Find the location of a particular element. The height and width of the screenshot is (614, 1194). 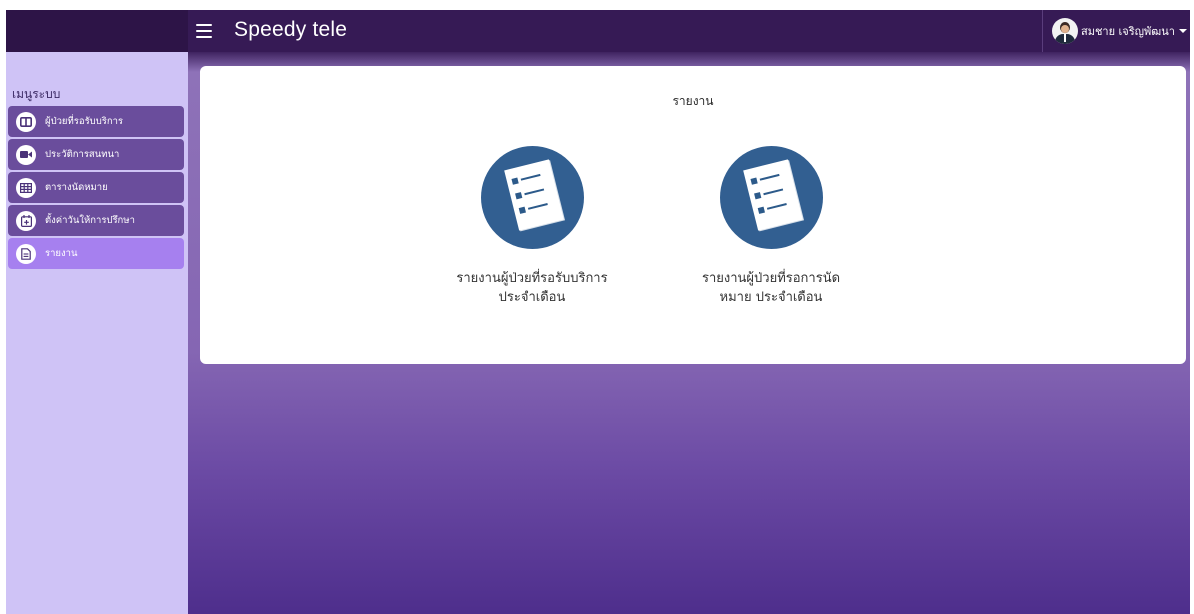

app-title: Speedy tele is located at coordinates (291, 29).